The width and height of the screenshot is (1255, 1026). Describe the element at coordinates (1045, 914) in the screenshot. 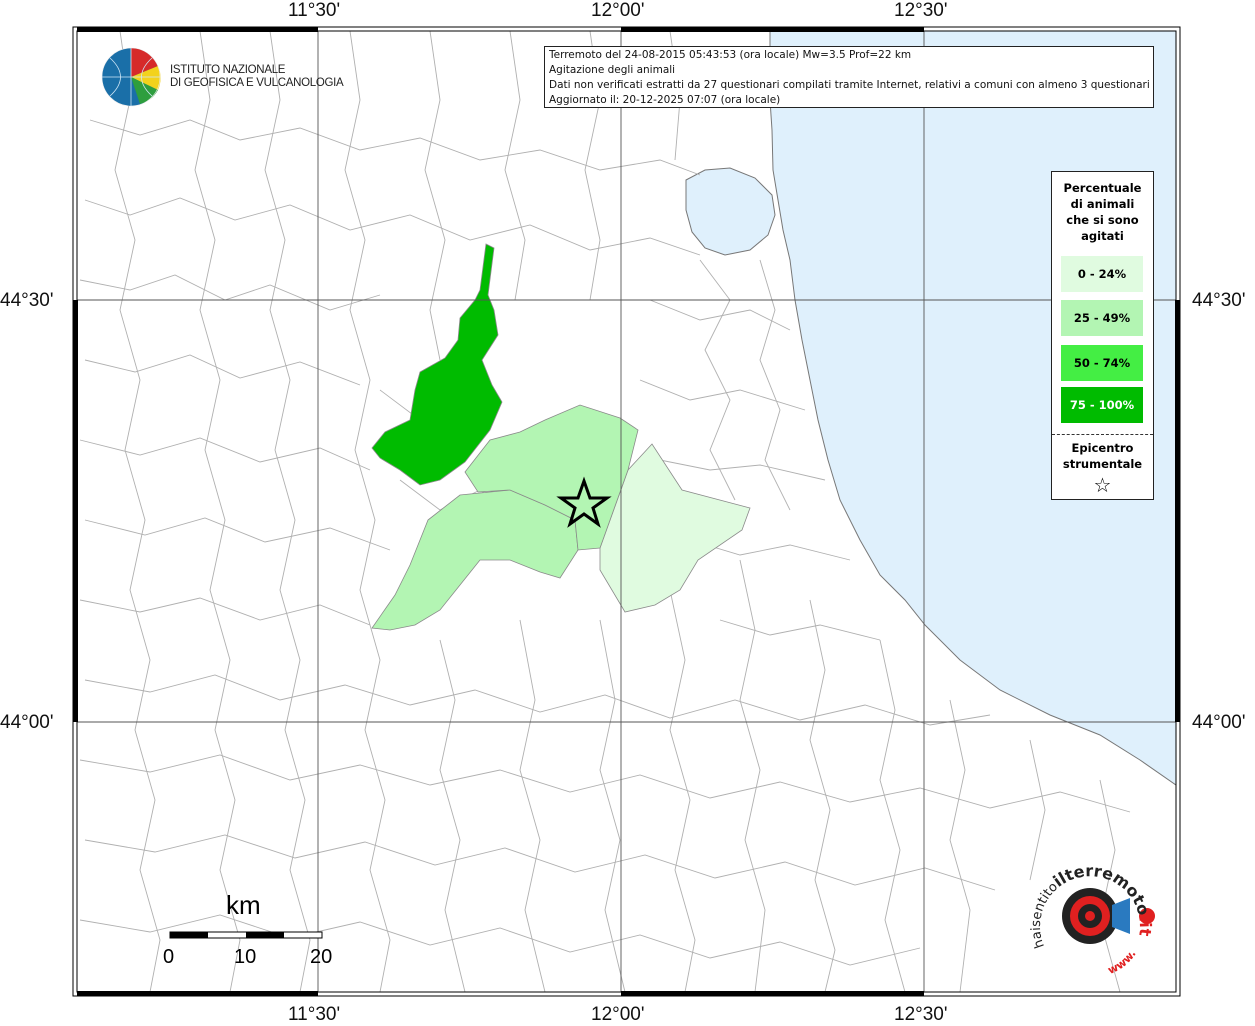

I see `watermark-prefix: haisentito` at that location.